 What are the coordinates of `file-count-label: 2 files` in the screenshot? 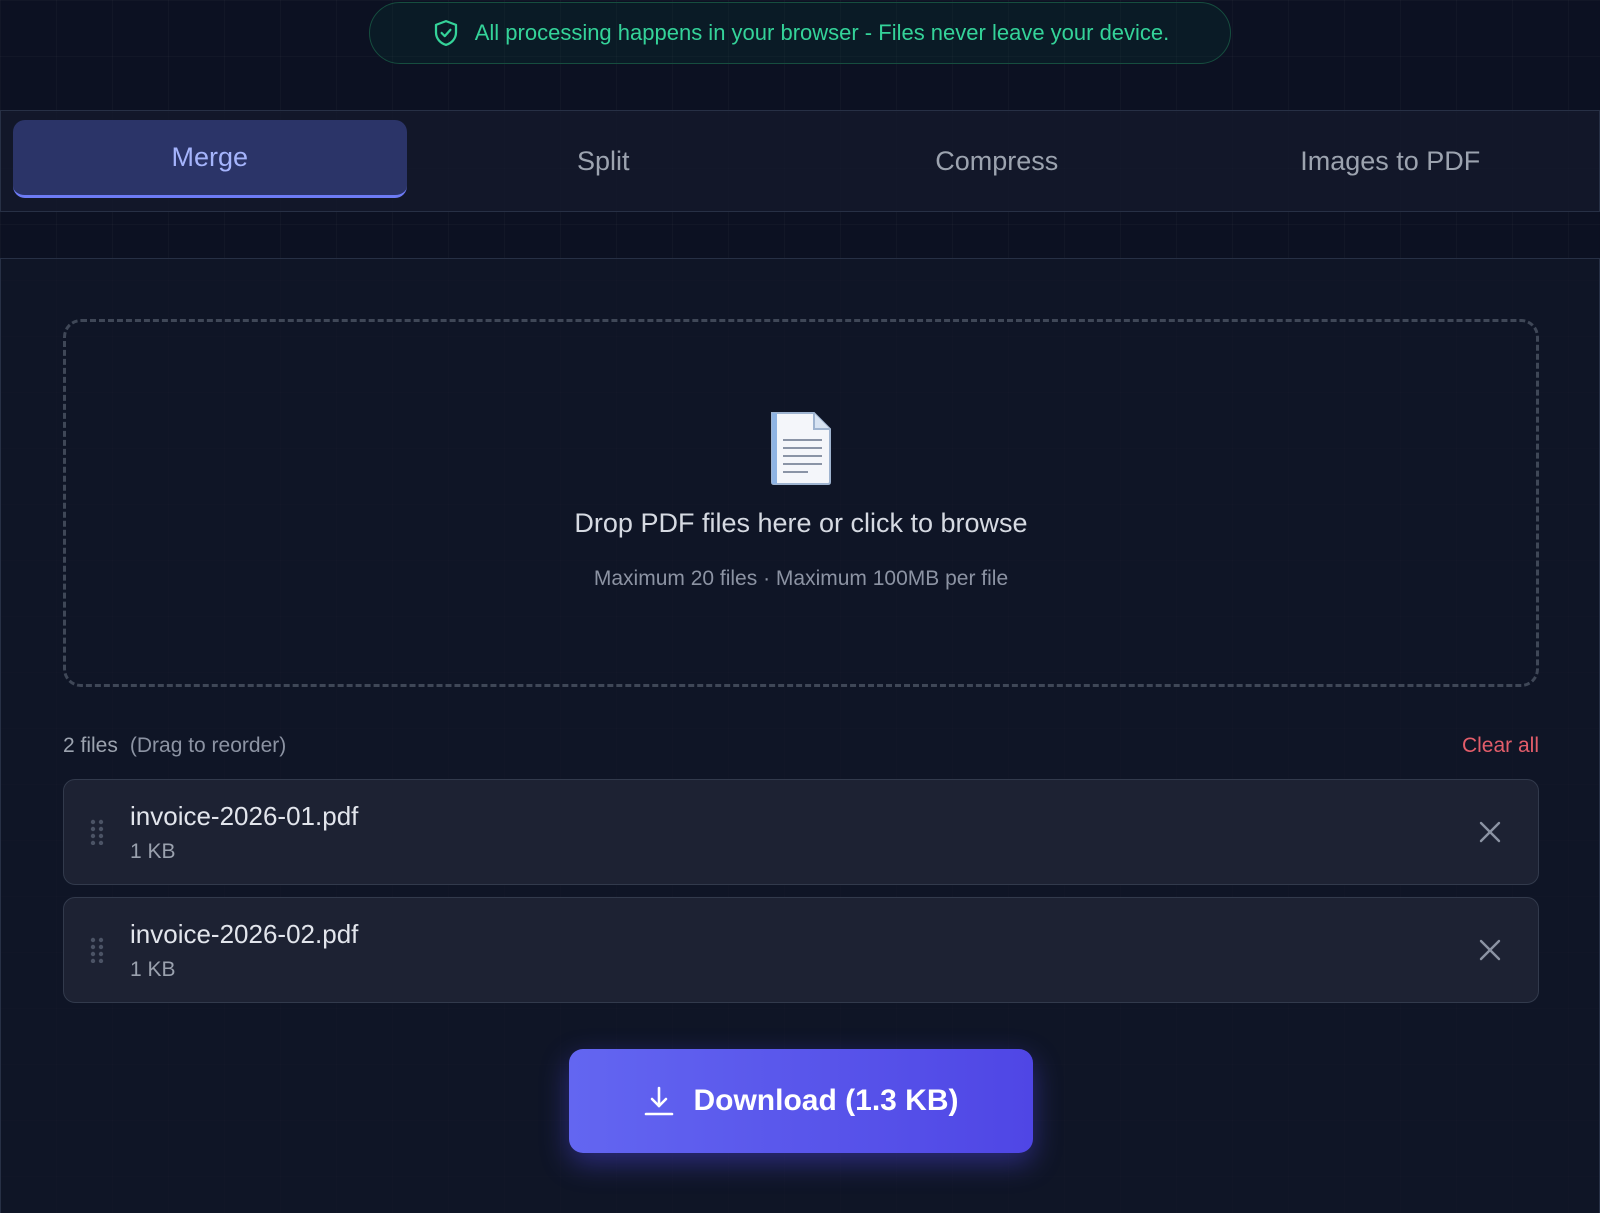 It's located at (90, 745).